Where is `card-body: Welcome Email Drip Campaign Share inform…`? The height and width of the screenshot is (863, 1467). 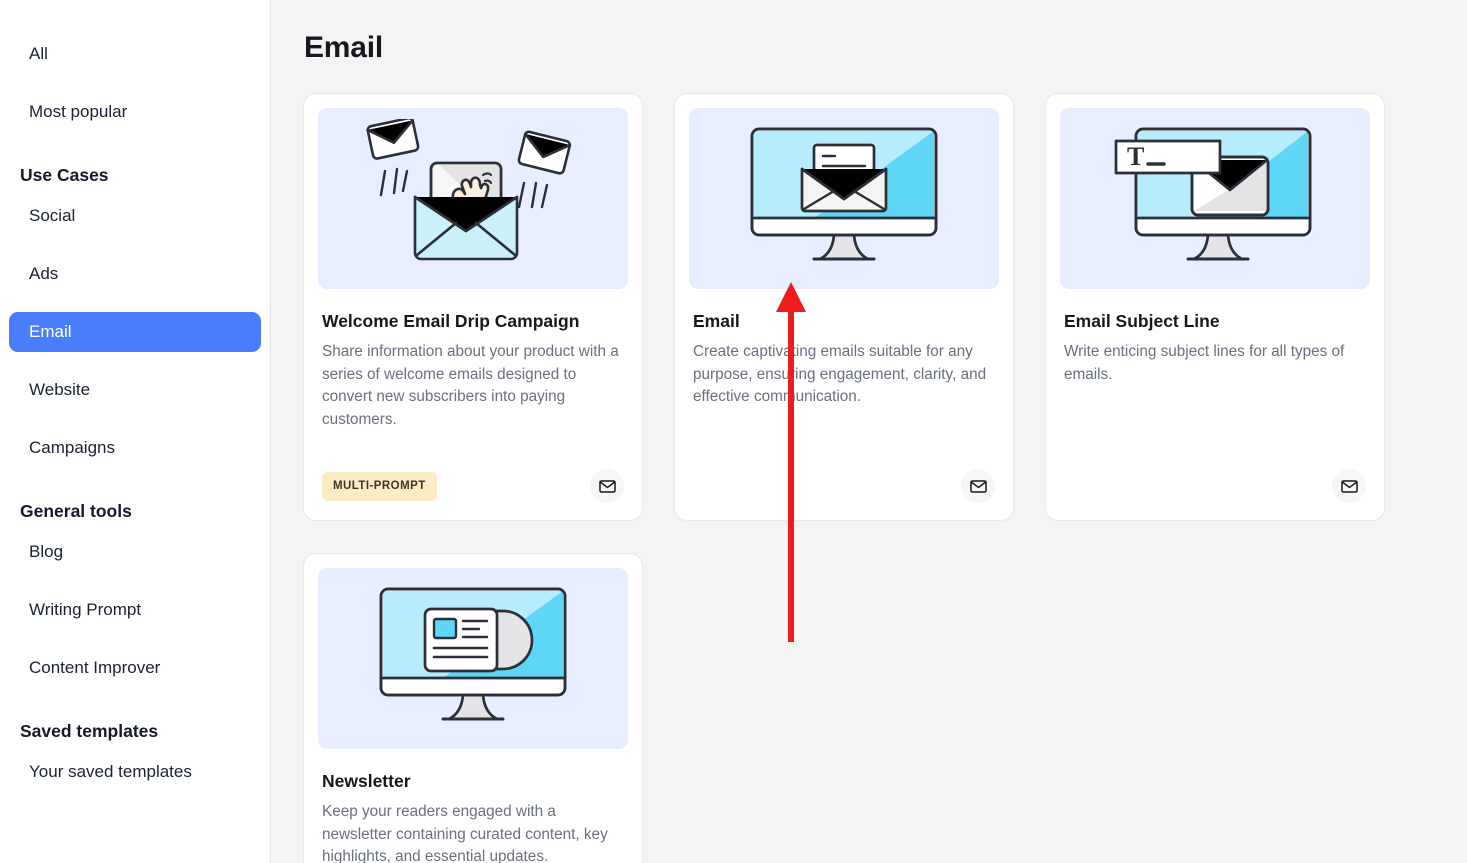 card-body: Welcome Email Drip Campaign Share inform… is located at coordinates (473, 378).